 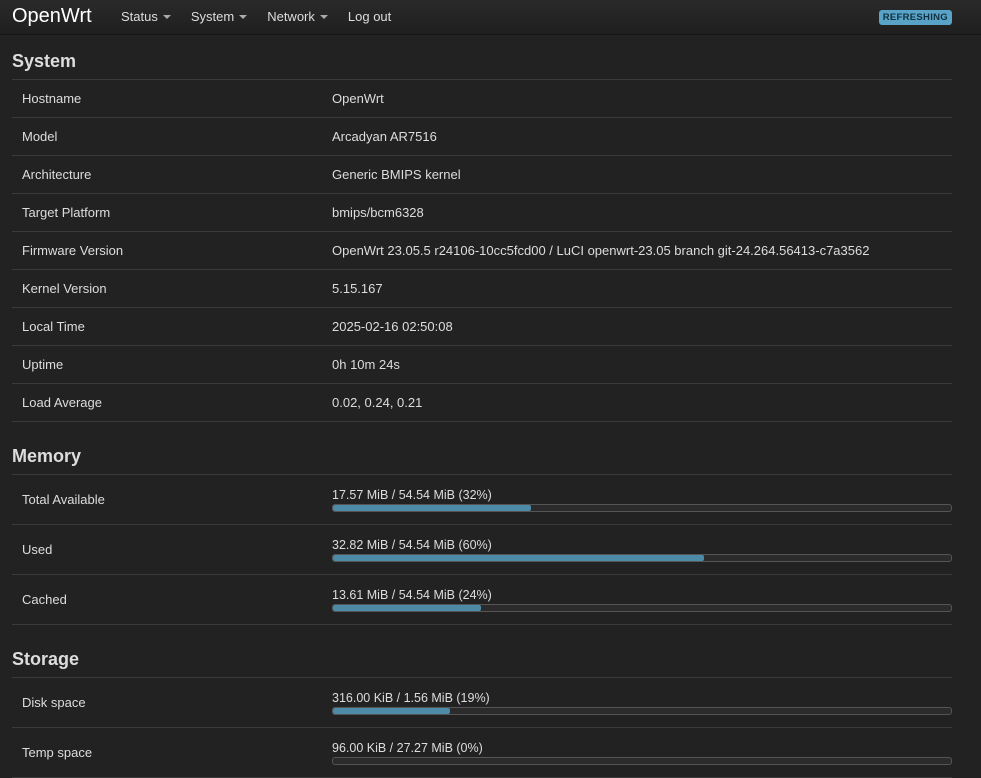 I want to click on row-value: 0.02, 0.24, 0.21, so click(x=642, y=402).